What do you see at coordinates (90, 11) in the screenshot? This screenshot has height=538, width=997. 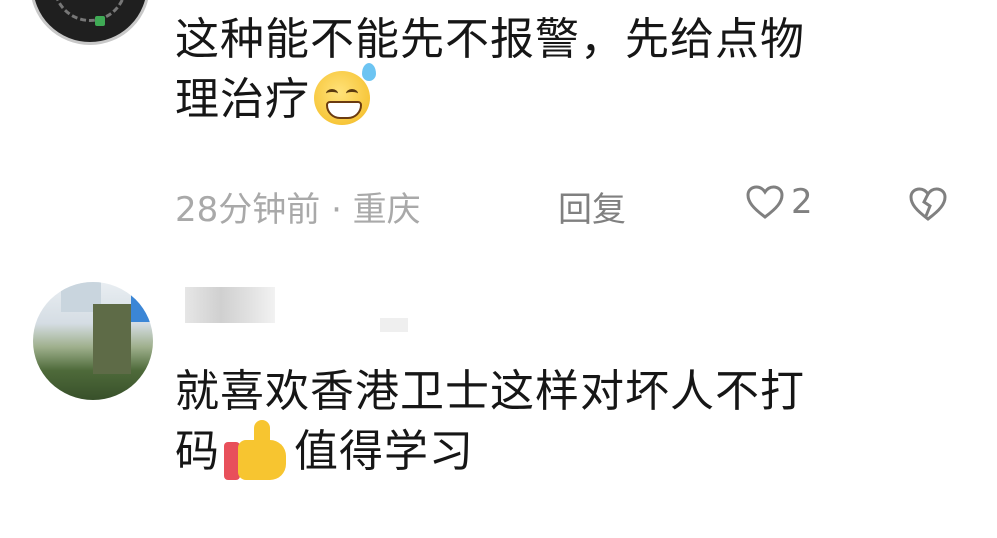 I see `avatar-pattern` at bounding box center [90, 11].